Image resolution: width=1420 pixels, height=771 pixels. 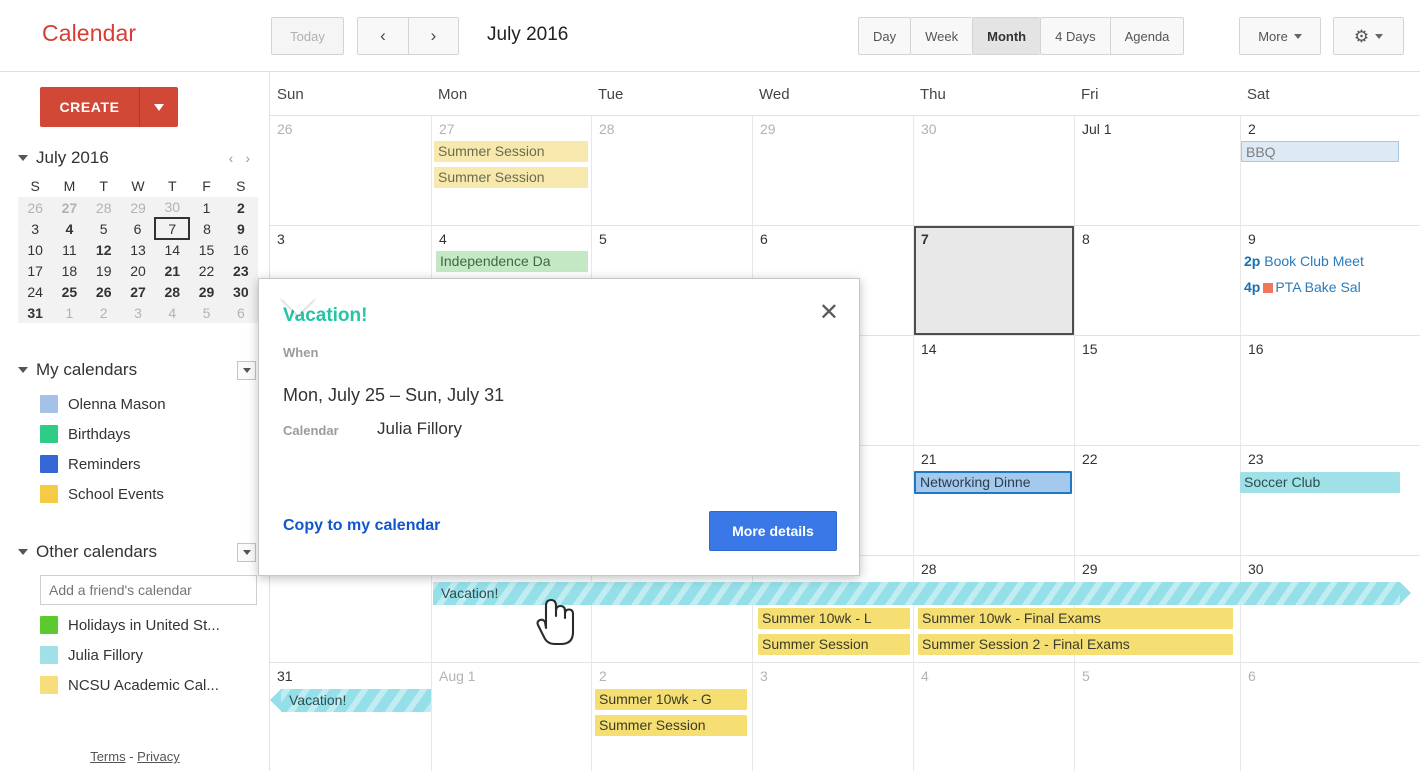 What do you see at coordinates (1280, 36) in the screenshot?
I see `more-views-button: More` at bounding box center [1280, 36].